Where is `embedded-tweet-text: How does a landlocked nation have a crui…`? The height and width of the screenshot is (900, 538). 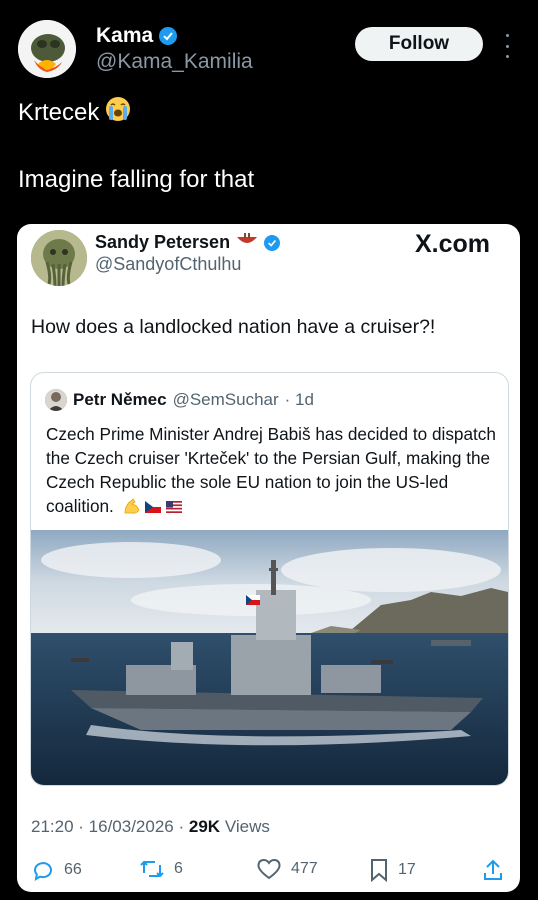
embedded-tweet-text: How does a landlocked nation have a crui… is located at coordinates (233, 327).